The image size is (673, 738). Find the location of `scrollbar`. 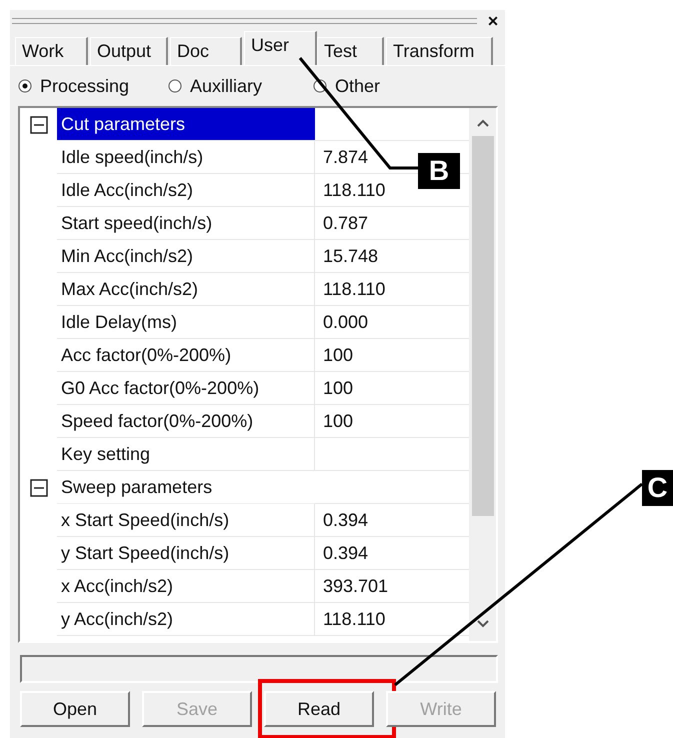

scrollbar is located at coordinates (482, 374).